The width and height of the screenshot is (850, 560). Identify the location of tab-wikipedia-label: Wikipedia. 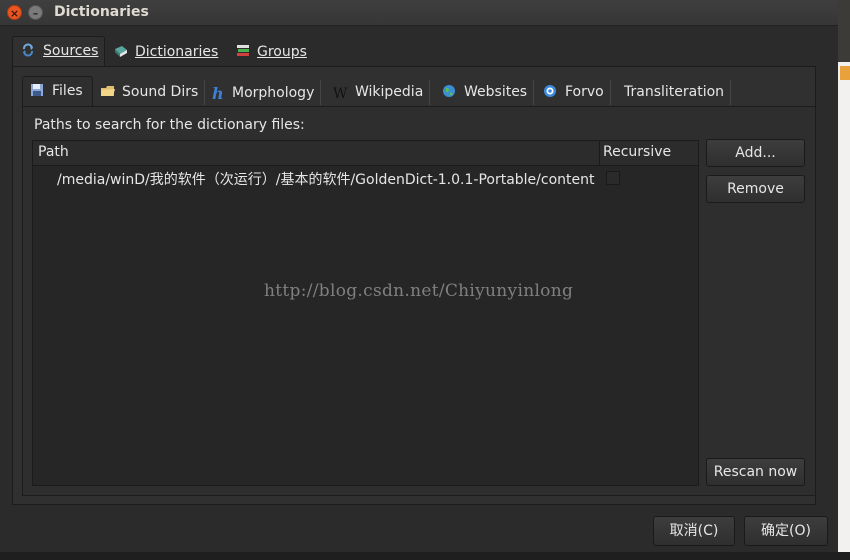
(389, 92).